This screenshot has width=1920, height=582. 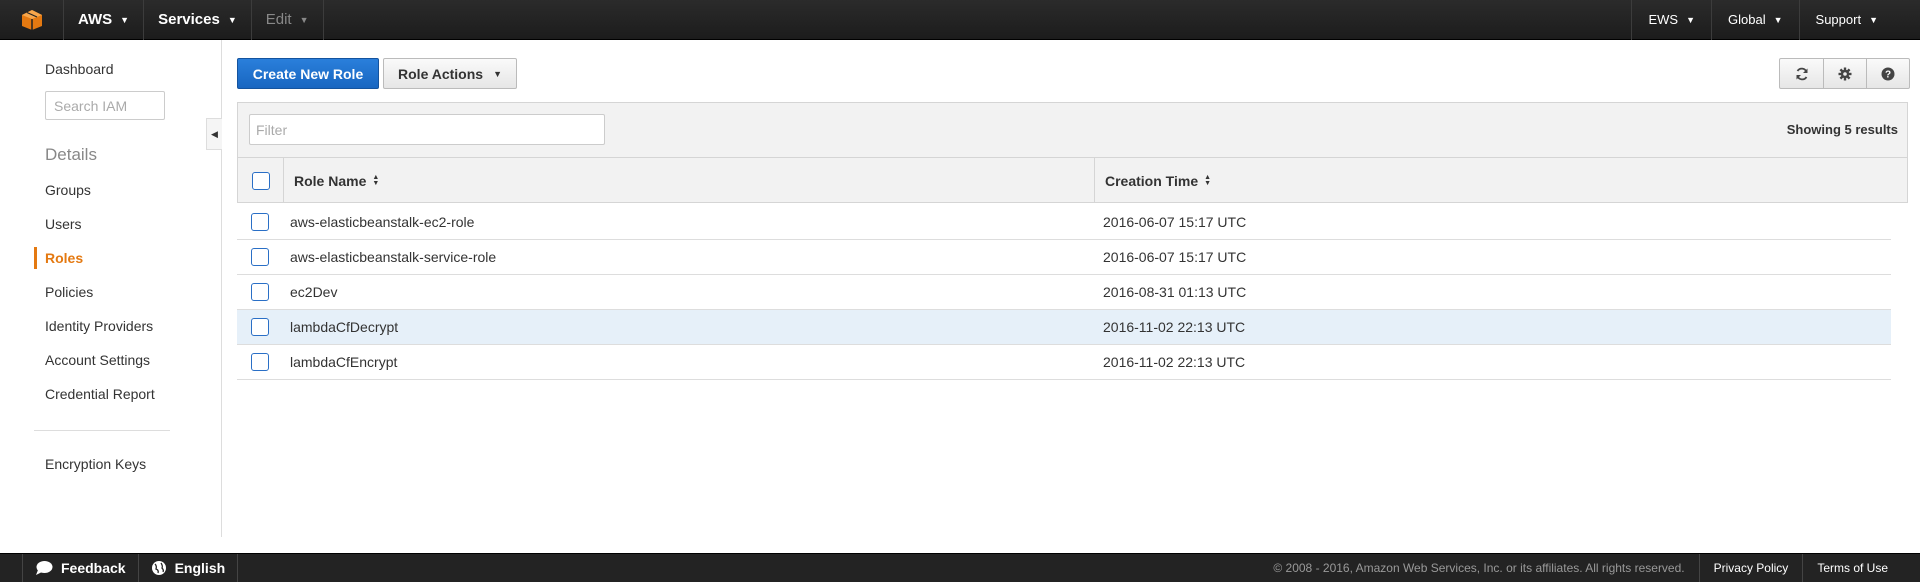 I want to click on sidebar-item-users: Users, so click(x=63, y=224).